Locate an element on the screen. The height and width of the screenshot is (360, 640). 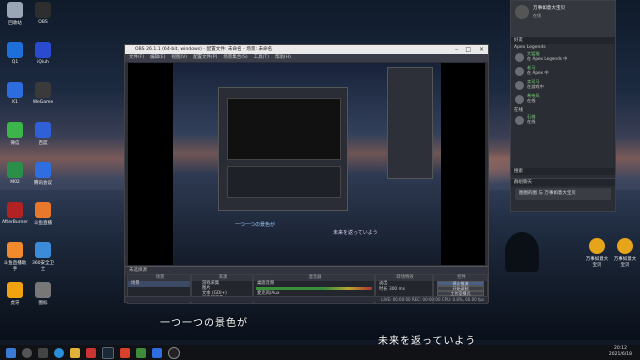
panel-status: 在线 is located at coordinates (537, 15).